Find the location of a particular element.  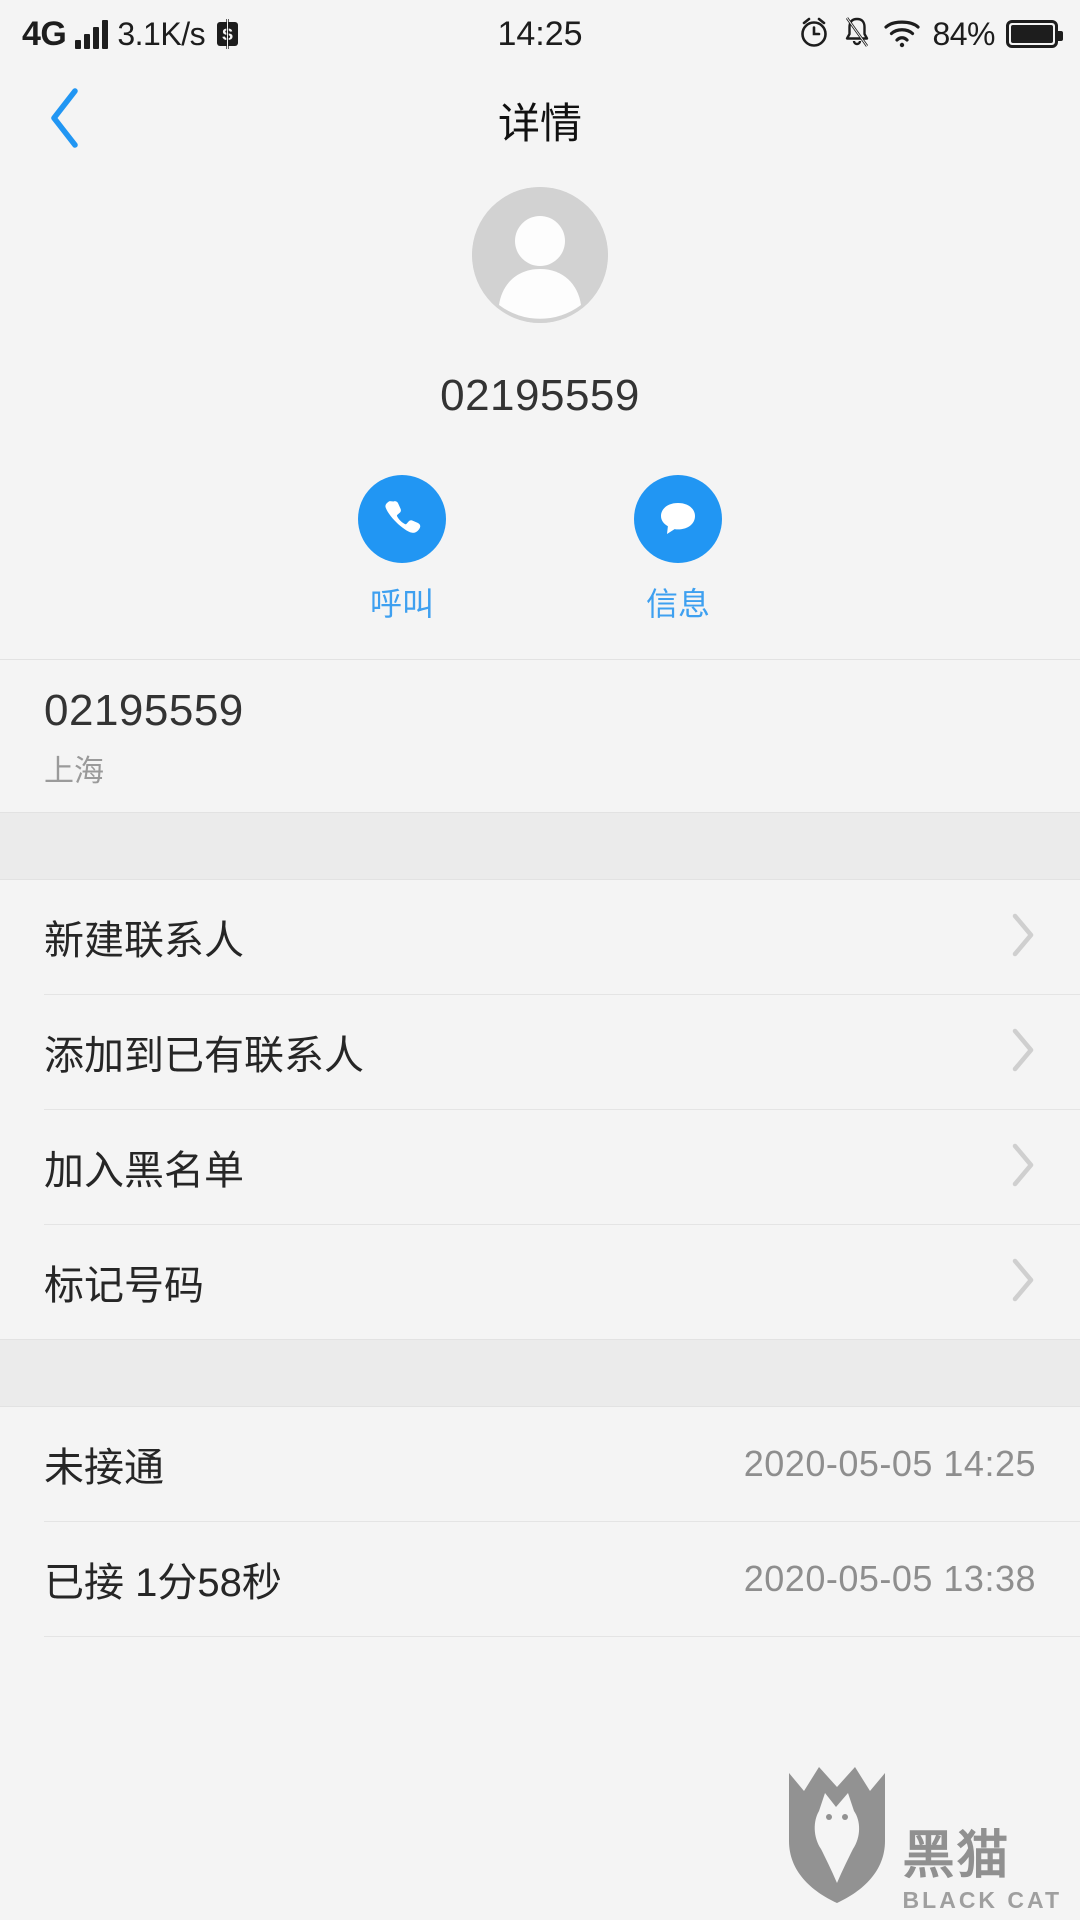

chevron-left-icon is located at coordinates (66, 120).